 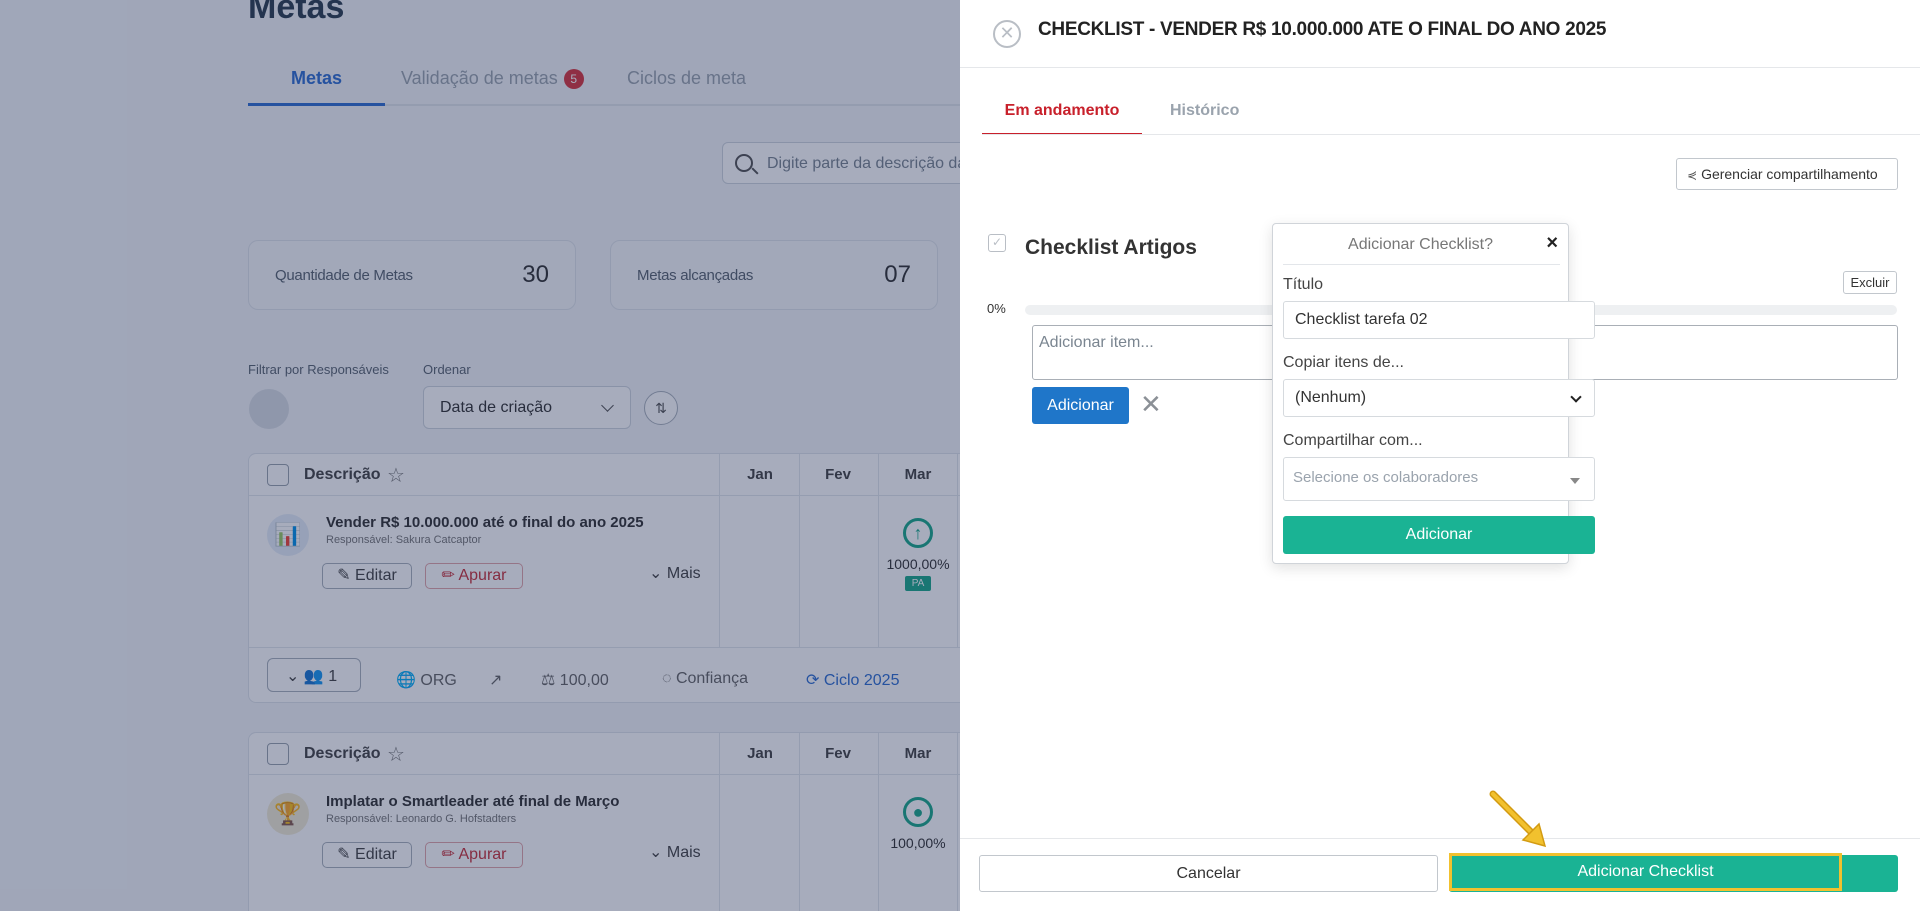 I want to click on cancel-button: Cancelar, so click(x=1208, y=873).